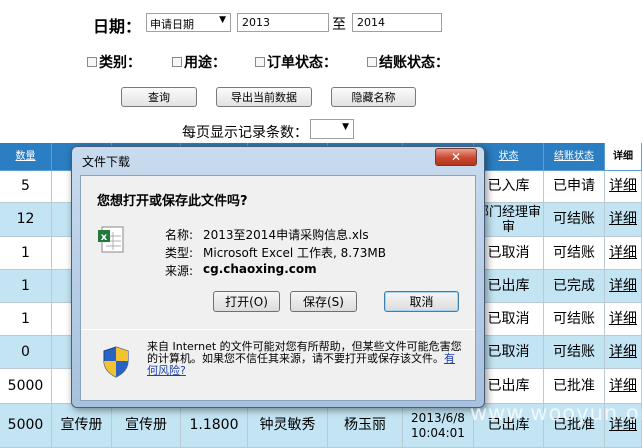 The height and width of the screenshot is (448, 642). What do you see at coordinates (260, 269) in the screenshot?
I see `file-source-value: cg.chaoxing.com` at bounding box center [260, 269].